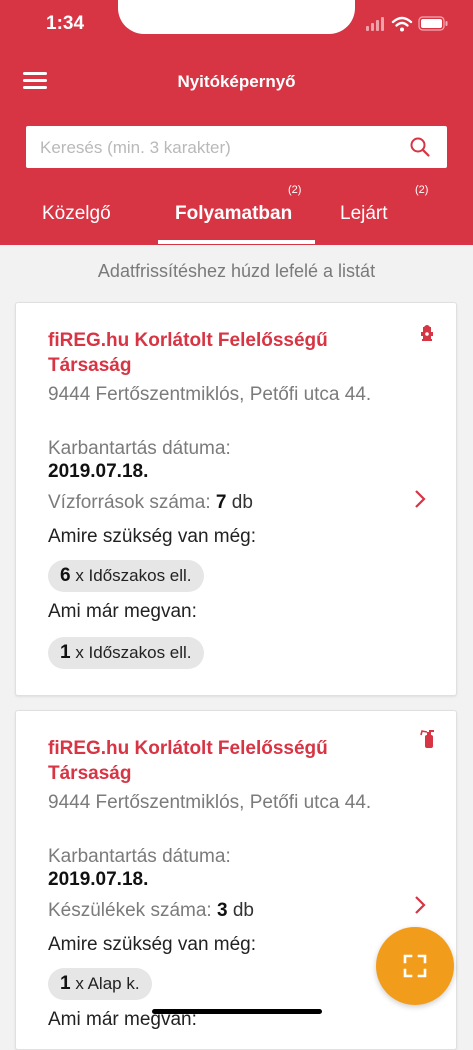 The width and height of the screenshot is (473, 1050). I want to click on needed-item-name: x Alap k., so click(107, 983).